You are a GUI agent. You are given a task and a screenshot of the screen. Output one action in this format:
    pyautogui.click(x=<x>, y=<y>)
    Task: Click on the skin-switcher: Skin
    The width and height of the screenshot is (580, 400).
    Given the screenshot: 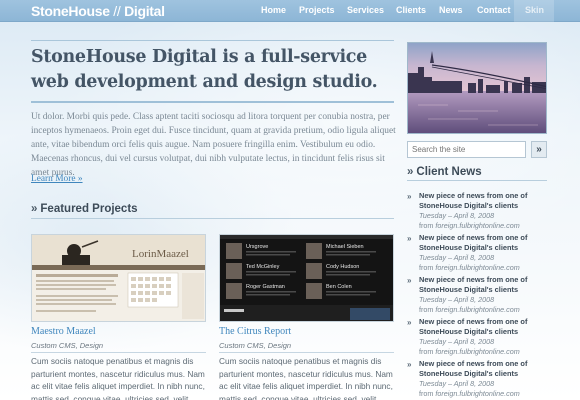 What is the action you would take?
    pyautogui.click(x=534, y=10)
    